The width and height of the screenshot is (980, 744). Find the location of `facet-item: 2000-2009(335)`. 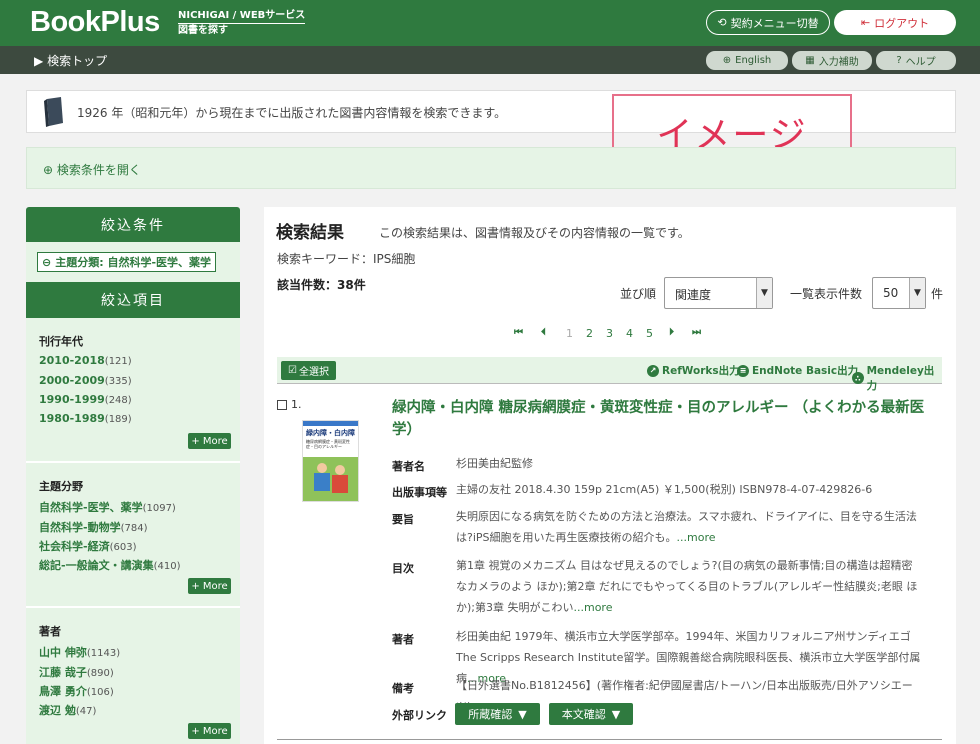

facet-item: 2000-2009(335) is located at coordinates (85, 380).